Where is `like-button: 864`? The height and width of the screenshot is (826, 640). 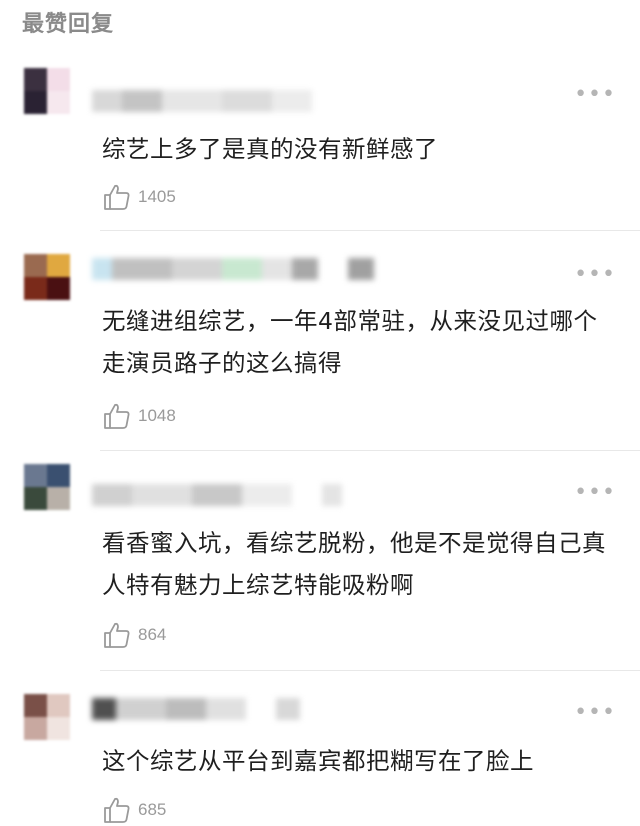 like-button: 864 is located at coordinates (134, 635).